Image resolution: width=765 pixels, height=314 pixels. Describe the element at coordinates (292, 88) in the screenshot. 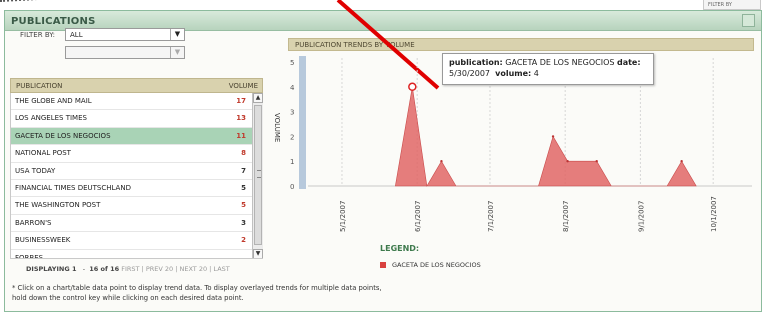

I see `y-tick-label: 4` at that location.